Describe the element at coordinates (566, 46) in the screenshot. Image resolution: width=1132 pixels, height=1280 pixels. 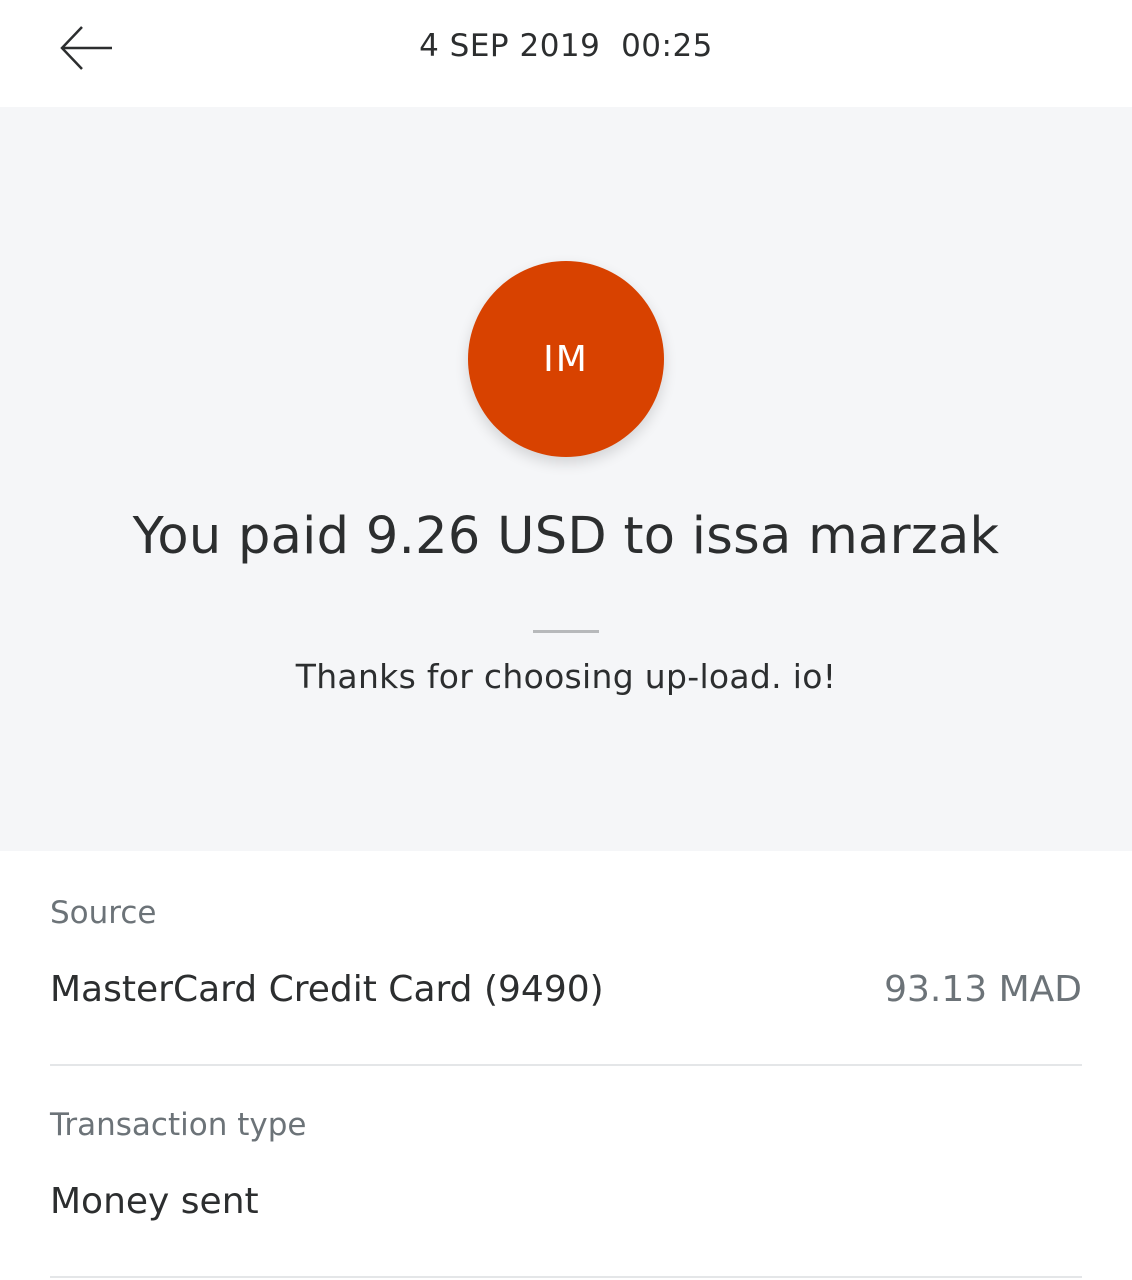
I see `transaction-datetime: 4 SEP 2019 00:25` at that location.